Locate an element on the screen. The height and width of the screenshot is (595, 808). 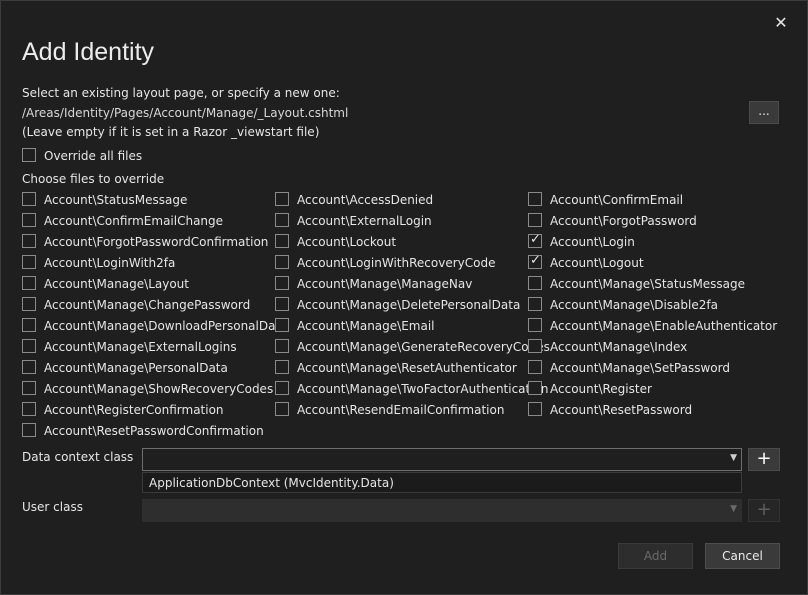
user-class-label: User class is located at coordinates (52, 507).